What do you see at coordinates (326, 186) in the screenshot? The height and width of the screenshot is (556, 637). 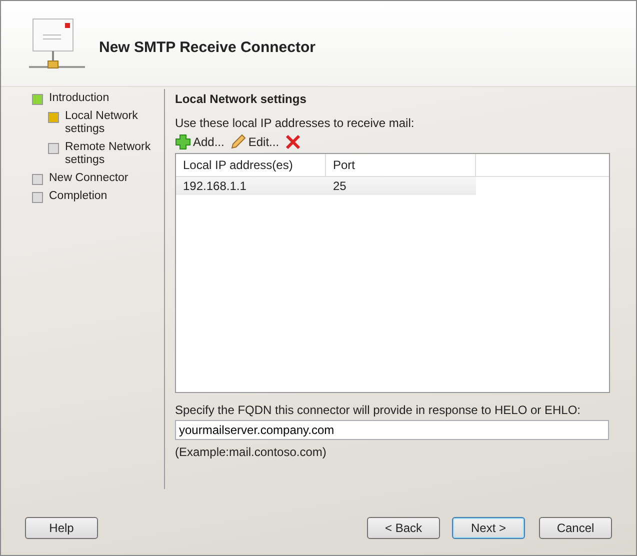 I see `list-row: 192.168.1.1 25` at bounding box center [326, 186].